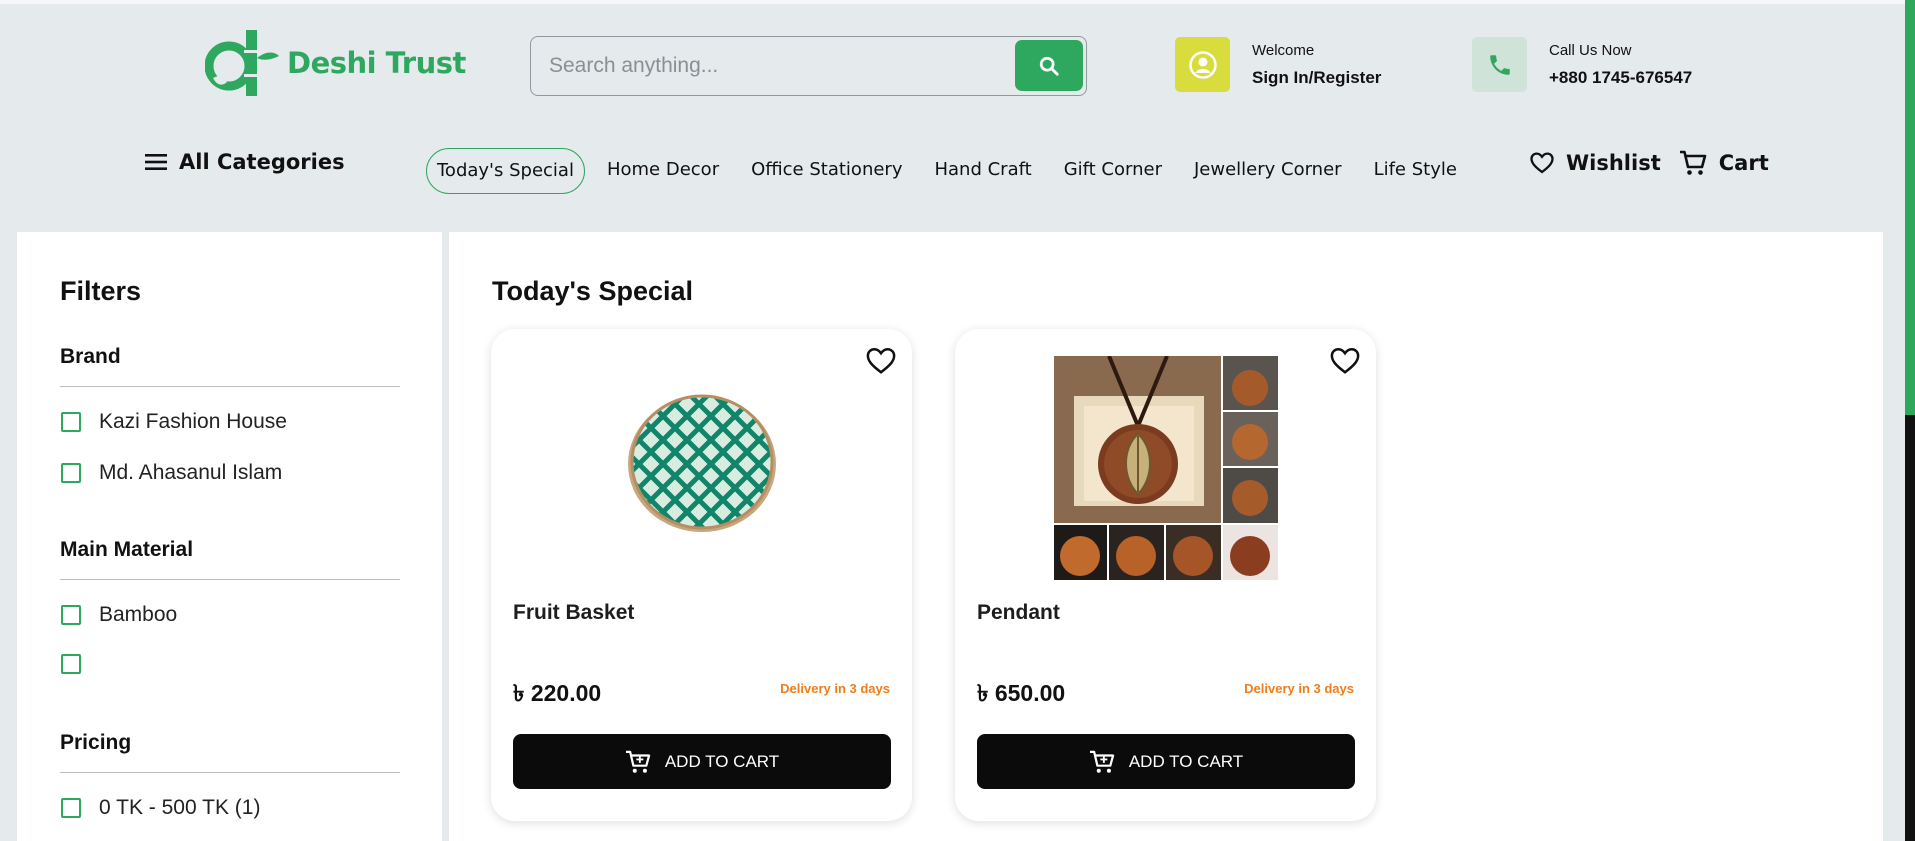  What do you see at coordinates (1415, 171) in the screenshot?
I see `nav-life-style: Life Style` at bounding box center [1415, 171].